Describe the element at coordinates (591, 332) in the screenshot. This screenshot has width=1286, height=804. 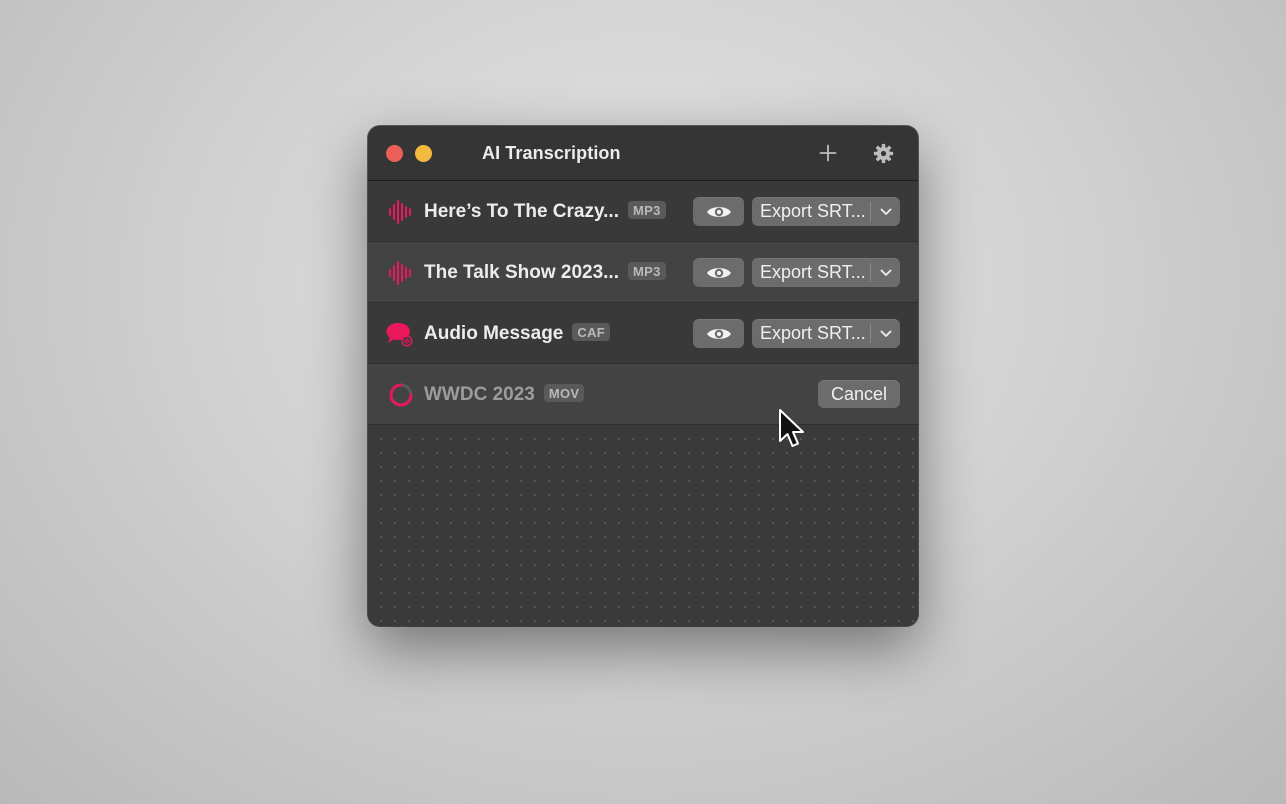
I see `format-badge: CAF` at that location.